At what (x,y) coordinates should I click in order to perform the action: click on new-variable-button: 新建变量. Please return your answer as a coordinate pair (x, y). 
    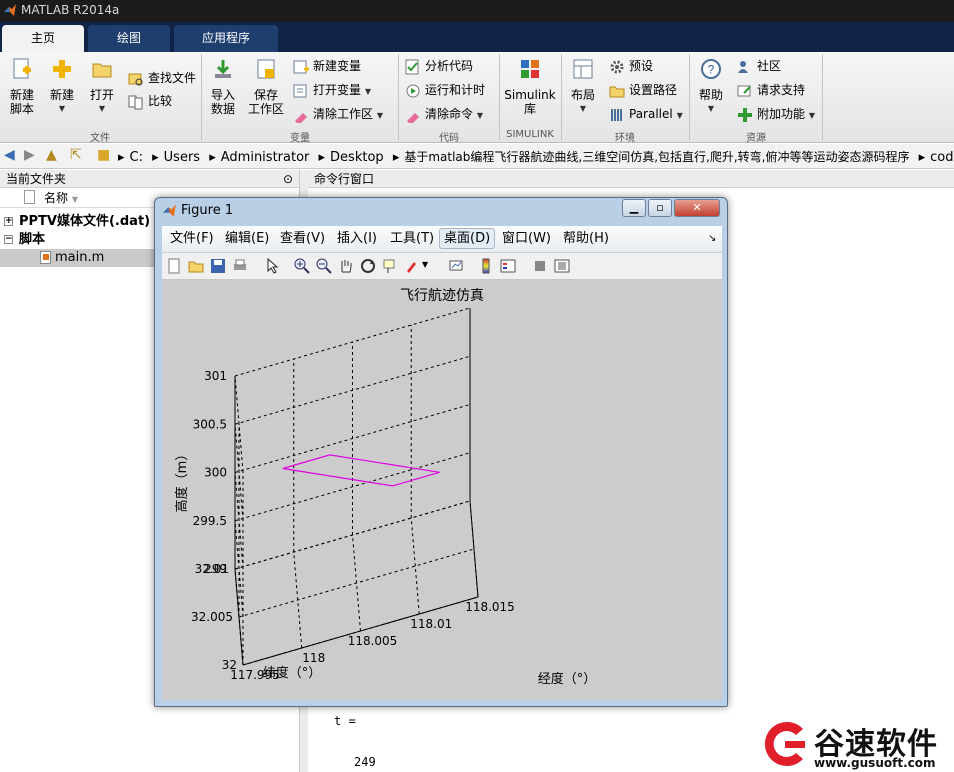
    Looking at the image, I should click on (327, 66).